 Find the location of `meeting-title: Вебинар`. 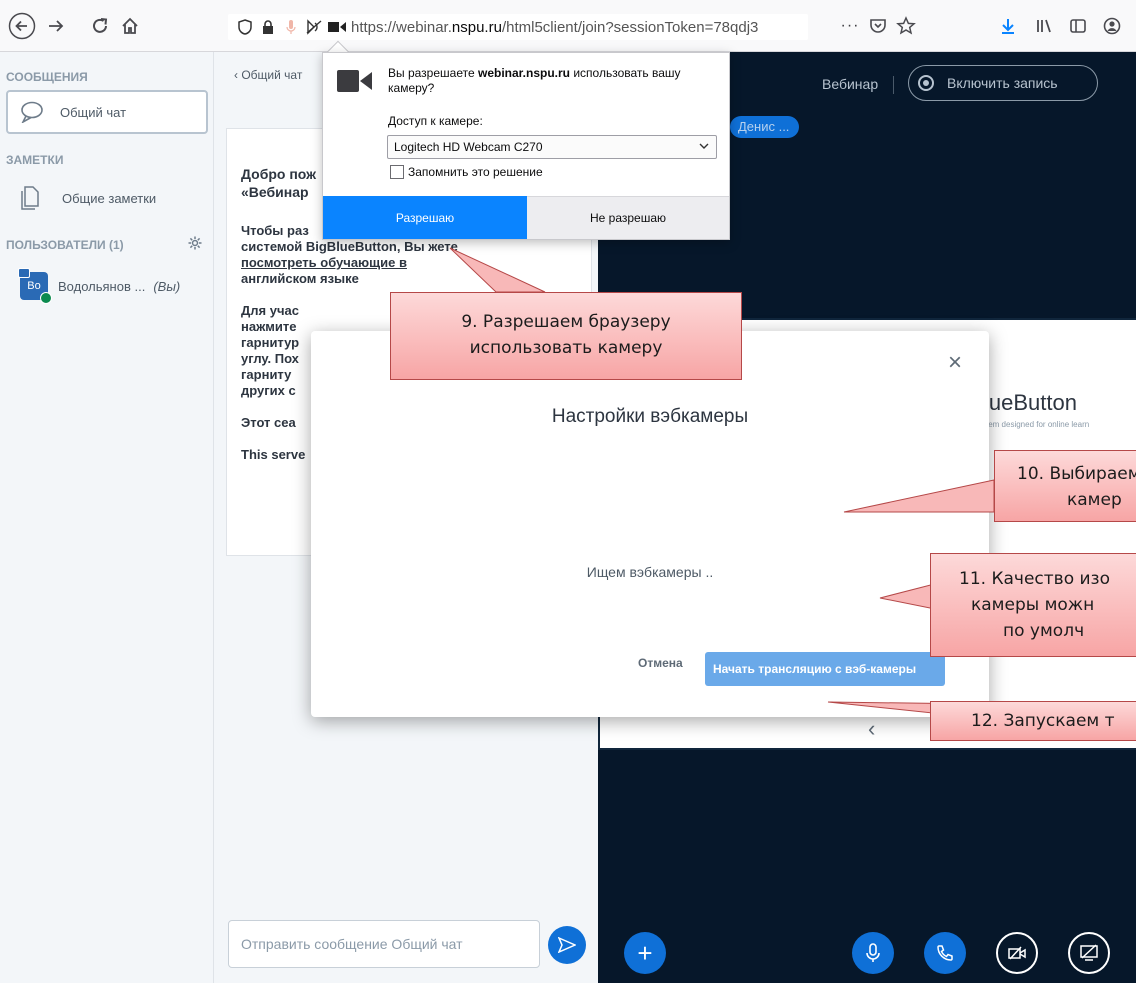

meeting-title: Вебинар is located at coordinates (850, 84).